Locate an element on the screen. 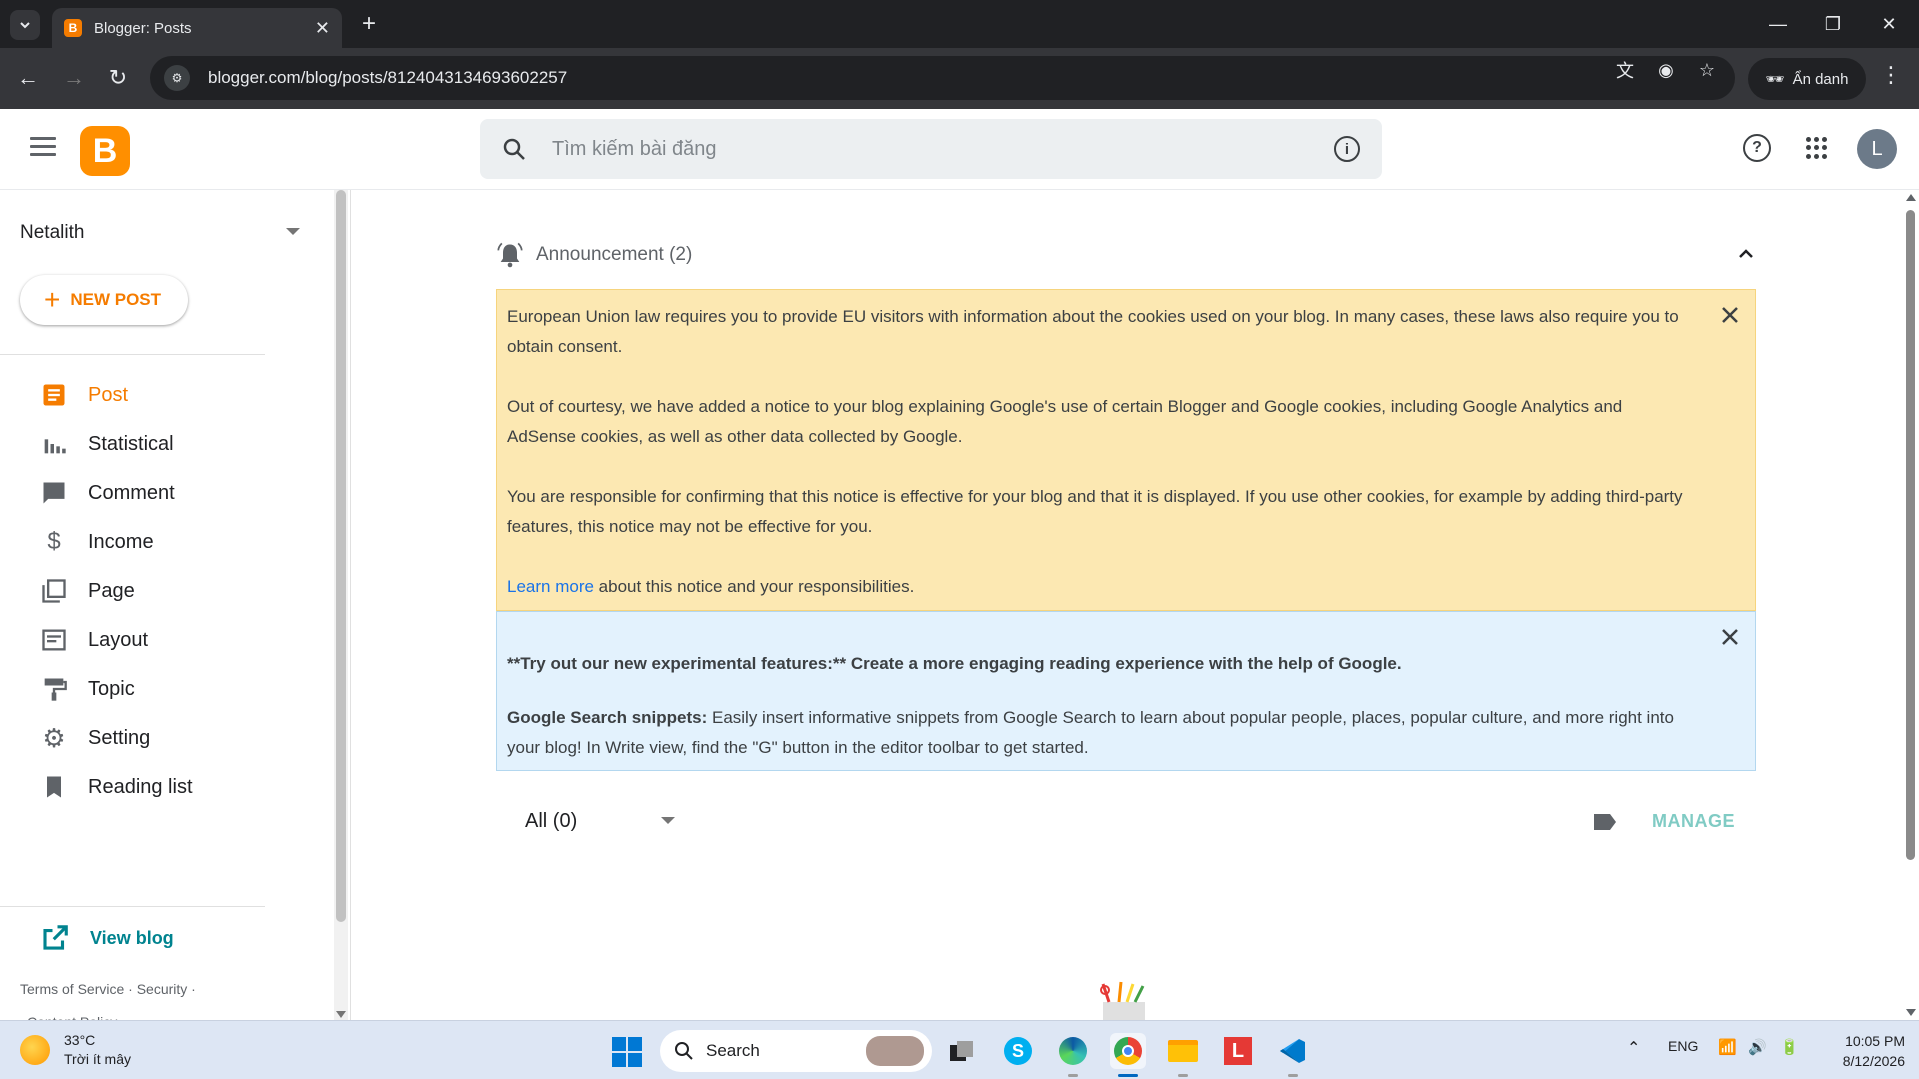 The image size is (1919, 1079). comment-icon is located at coordinates (54, 493).